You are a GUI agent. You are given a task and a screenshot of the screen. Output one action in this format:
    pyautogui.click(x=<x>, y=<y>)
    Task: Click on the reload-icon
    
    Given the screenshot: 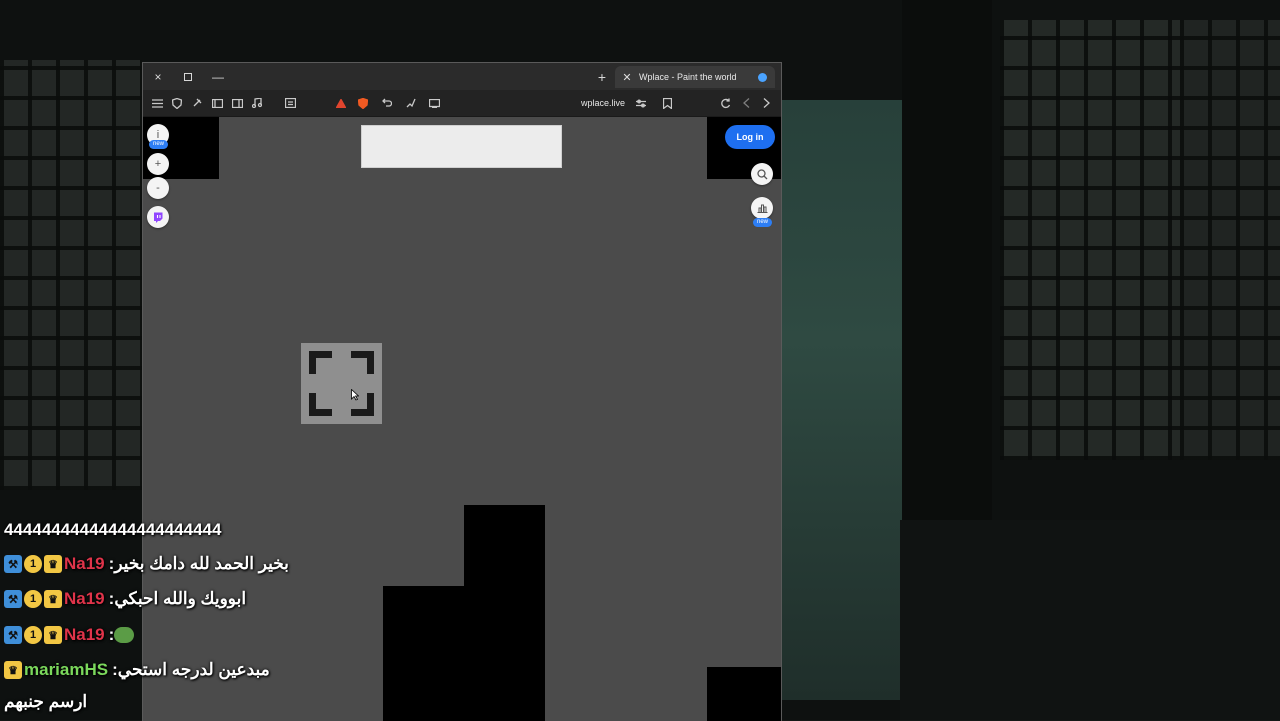 What is the action you would take?
    pyautogui.click(x=725, y=103)
    